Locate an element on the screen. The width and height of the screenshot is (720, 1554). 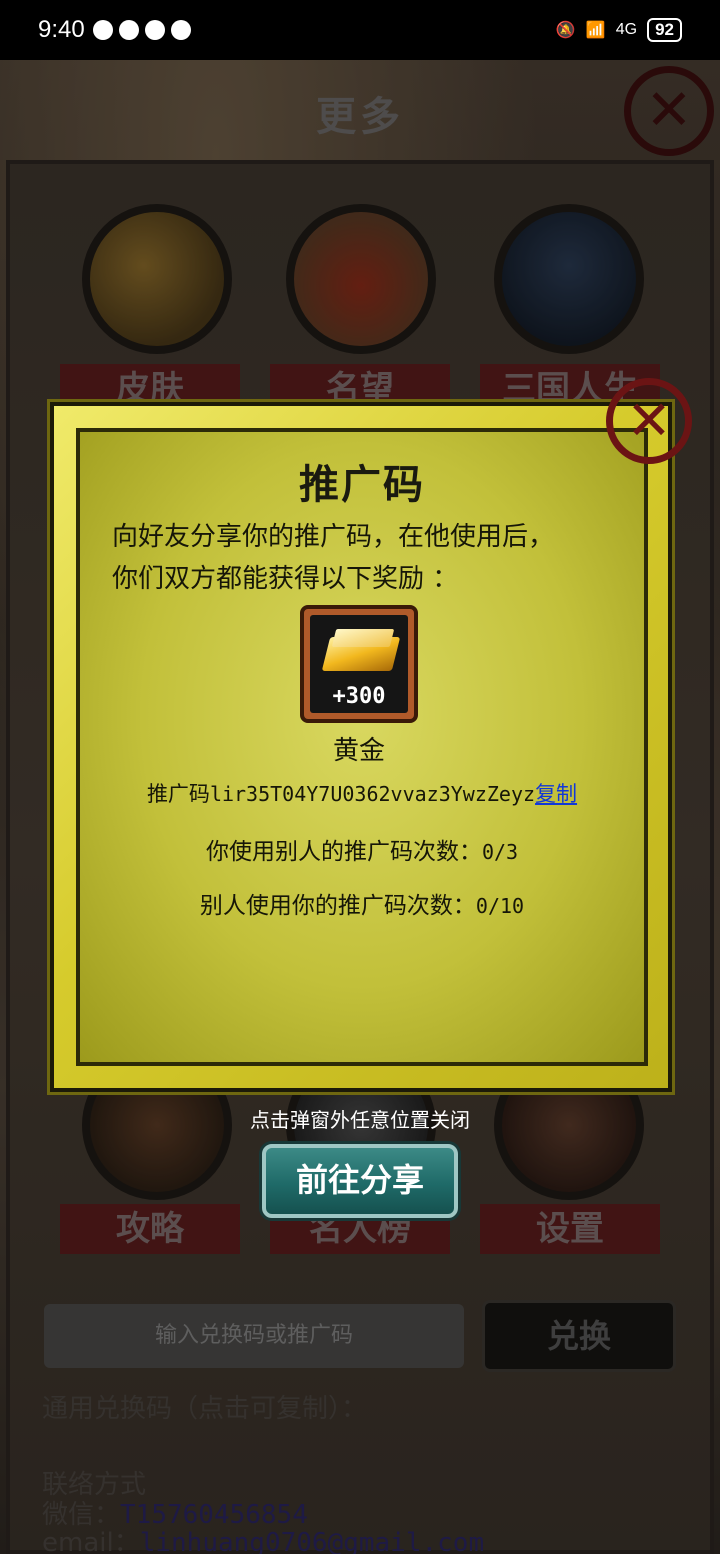
promo-code-label: 推广码 is located at coordinates (178, 794).